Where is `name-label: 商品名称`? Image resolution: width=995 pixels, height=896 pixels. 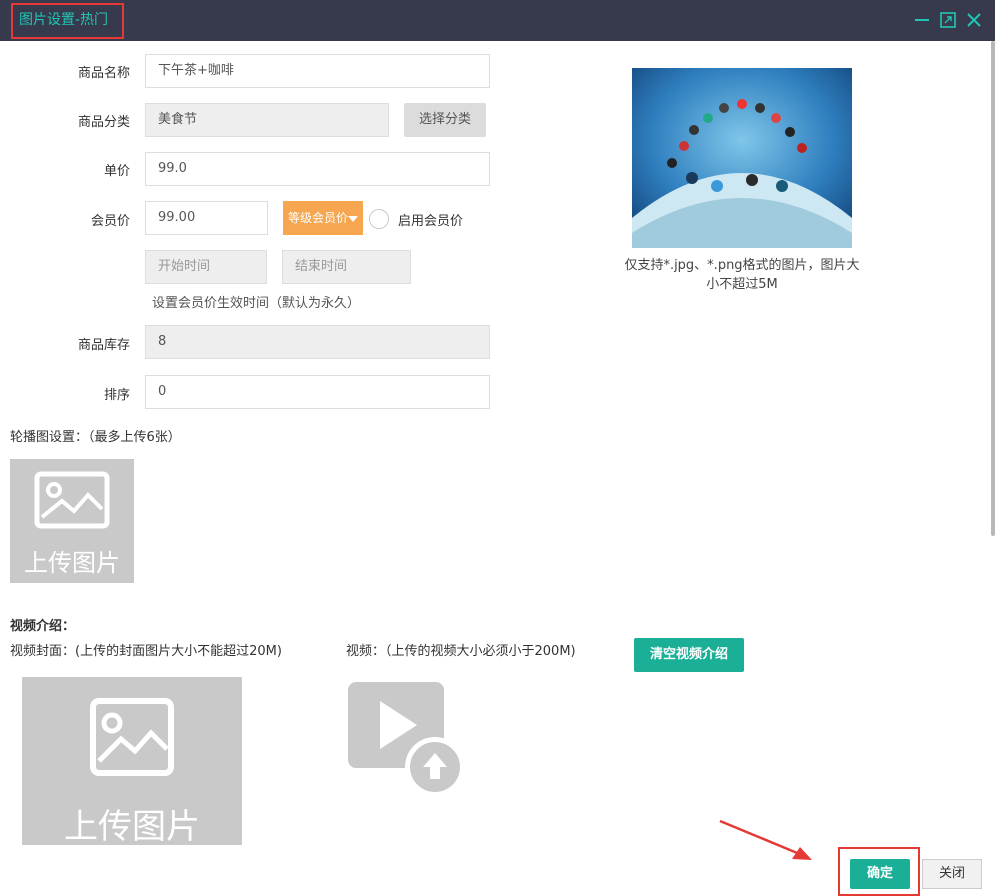 name-label: 商品名称 is located at coordinates (103, 73).